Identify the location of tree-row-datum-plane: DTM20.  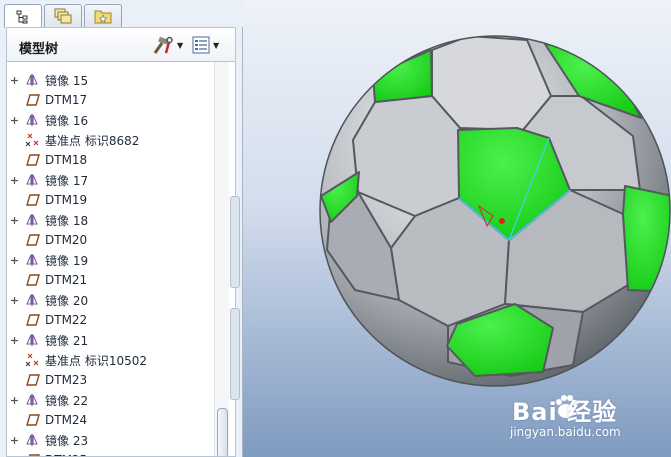
(107, 240).